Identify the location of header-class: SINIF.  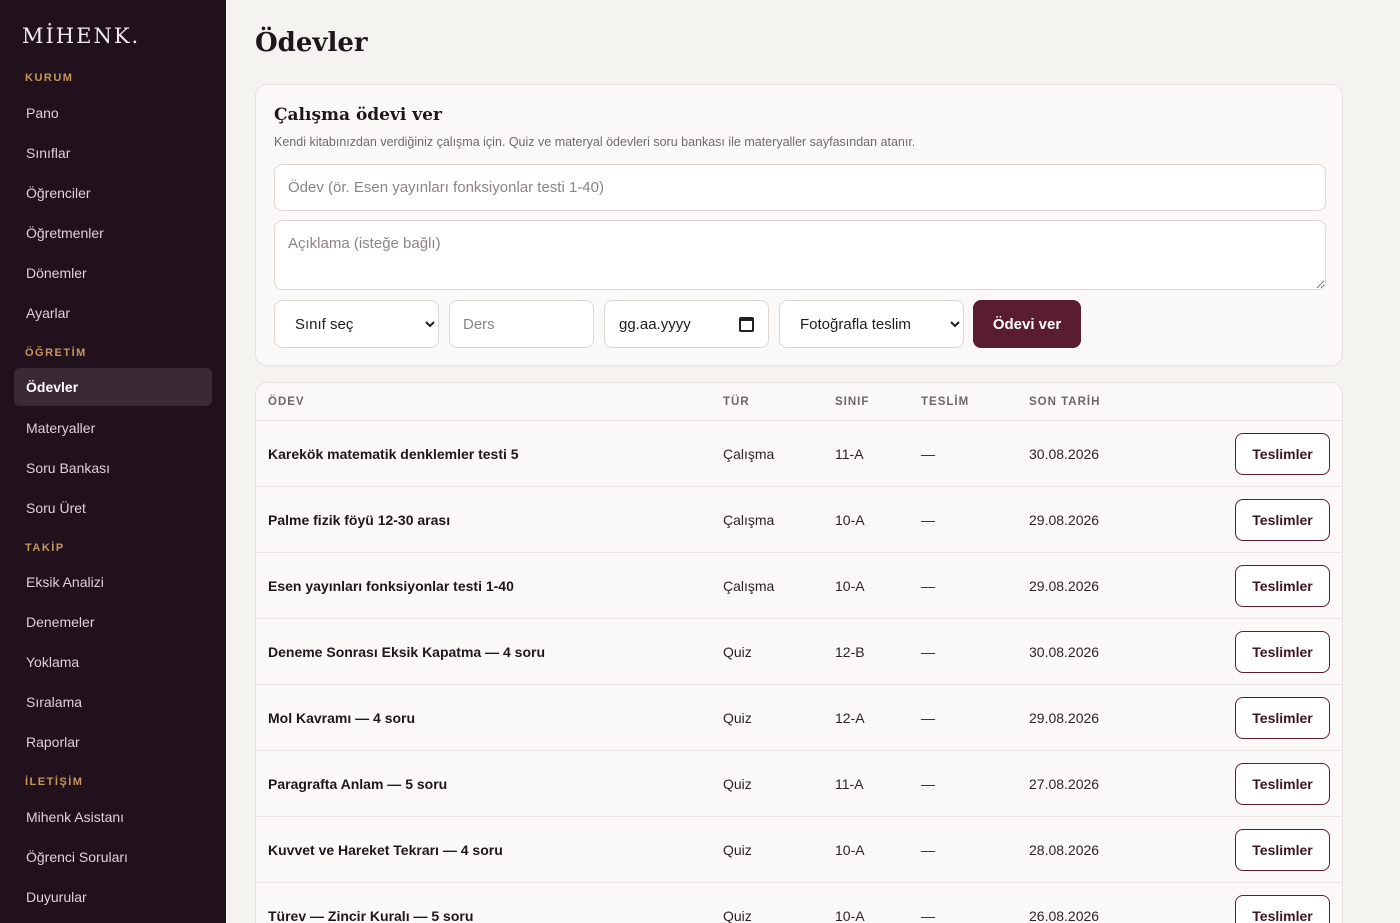
(852, 402).